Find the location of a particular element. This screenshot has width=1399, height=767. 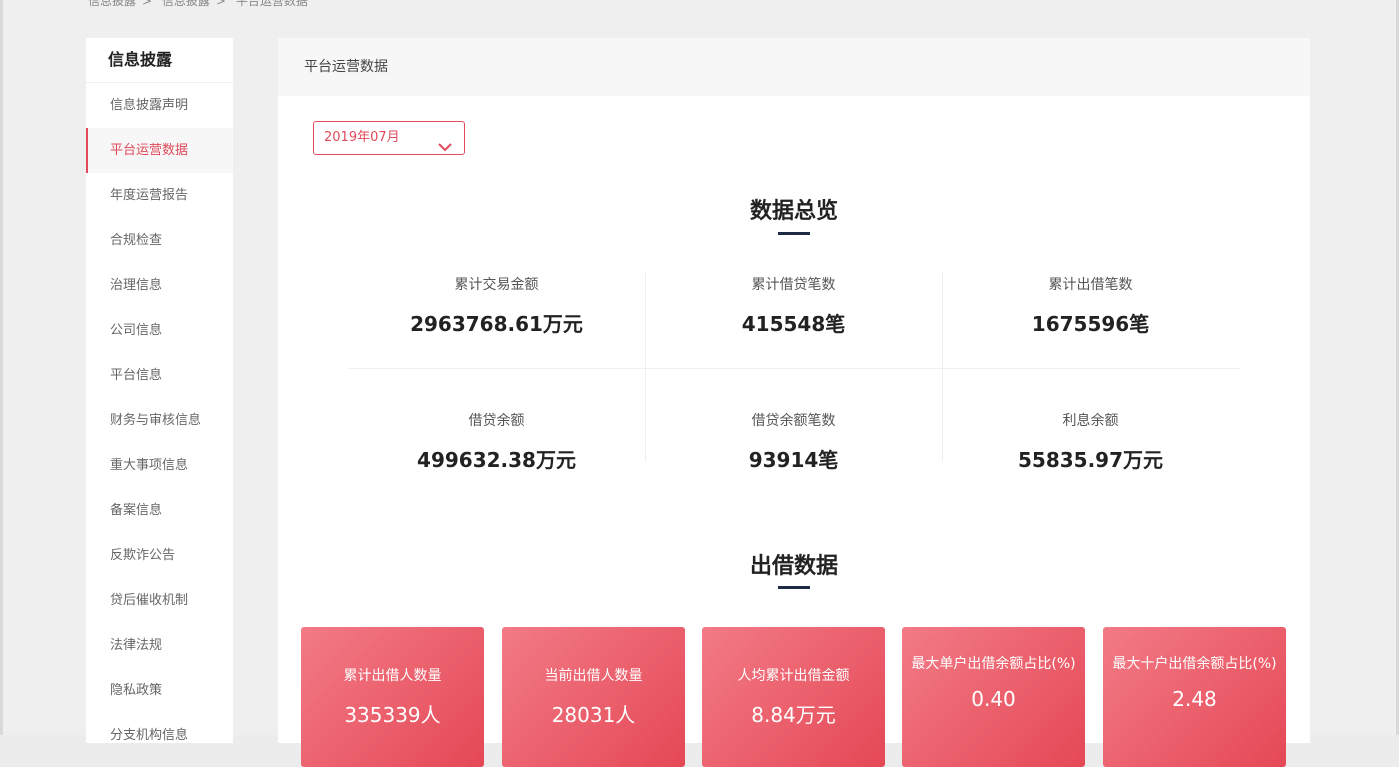

sidebar-item-disclosure-statement: 信息披露声明 is located at coordinates (159, 105).